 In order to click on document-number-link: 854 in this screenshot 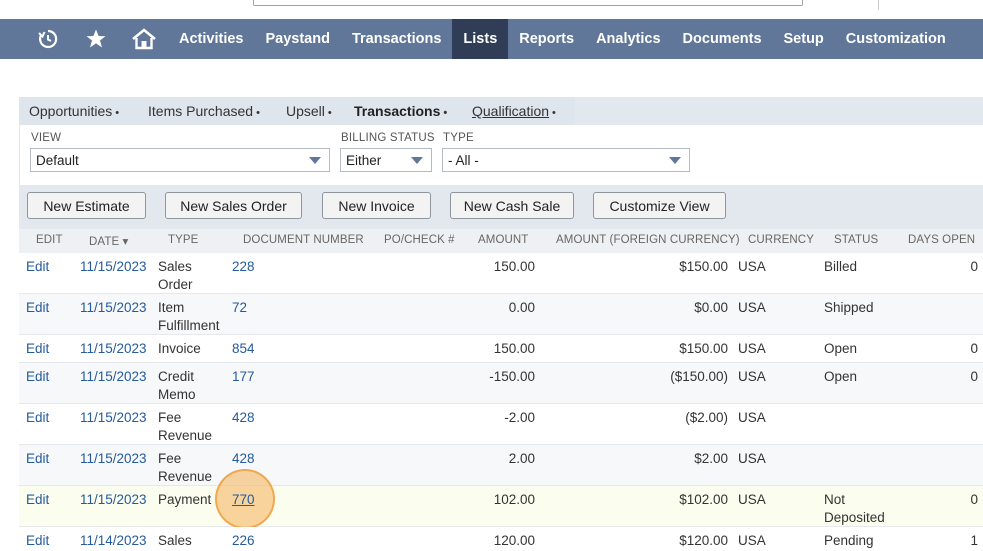, I will do `click(243, 349)`.